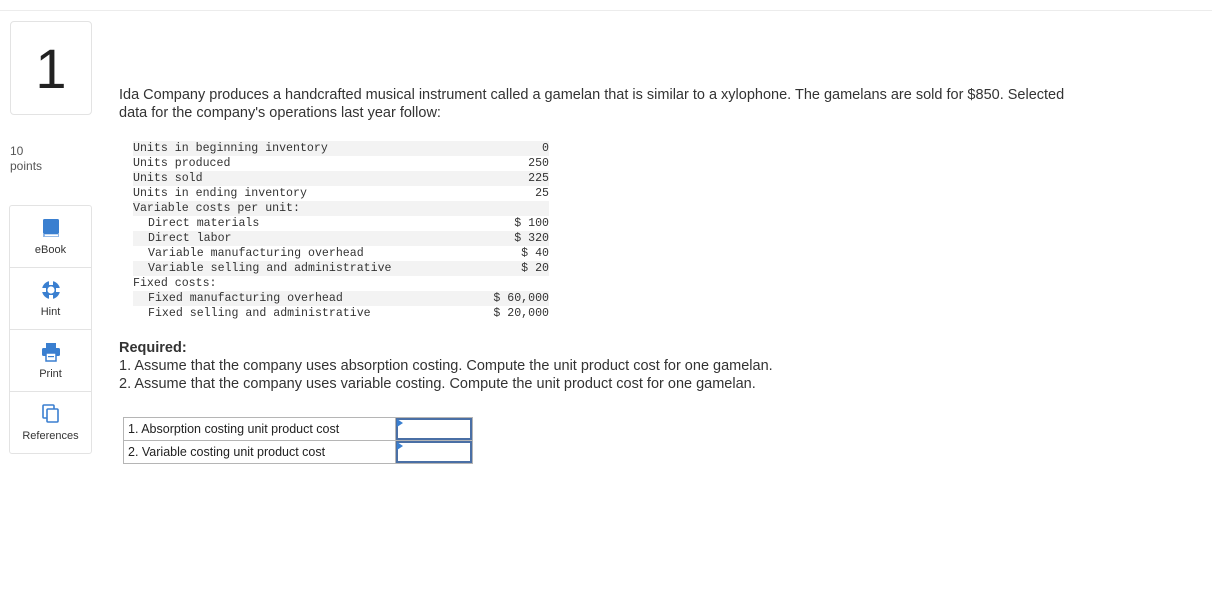  I want to click on table-row: Variable selling and administrative $ 20, so click(341, 268).